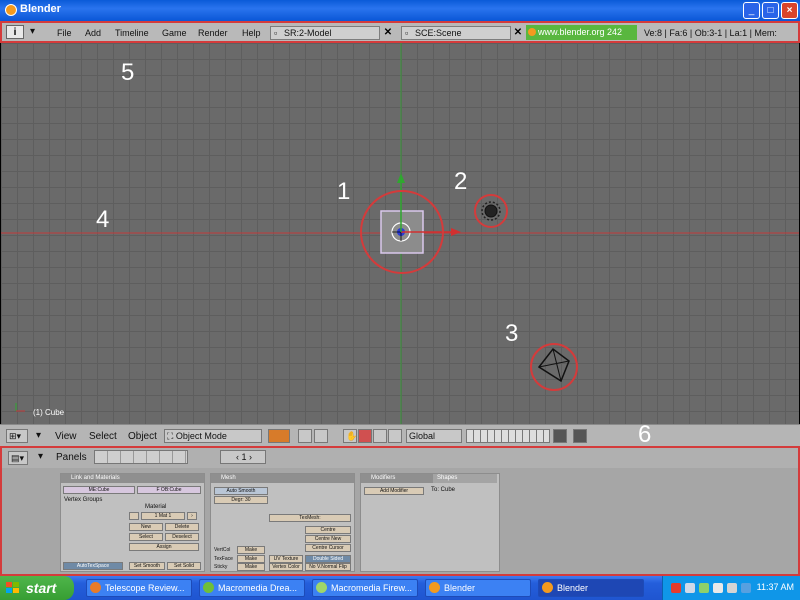  What do you see at coordinates (328, 530) in the screenshot?
I see `centre-button: Centre` at bounding box center [328, 530].